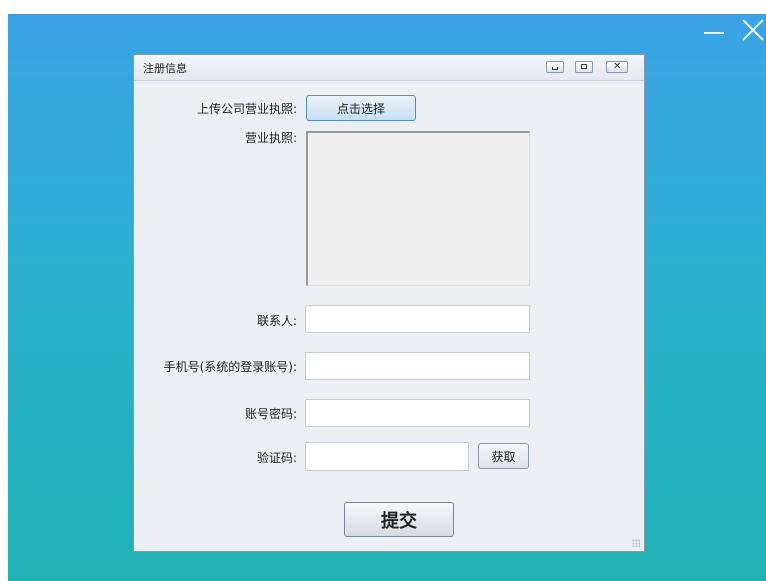  Describe the element at coordinates (636, 543) in the screenshot. I see `resize-grip-icon` at that location.